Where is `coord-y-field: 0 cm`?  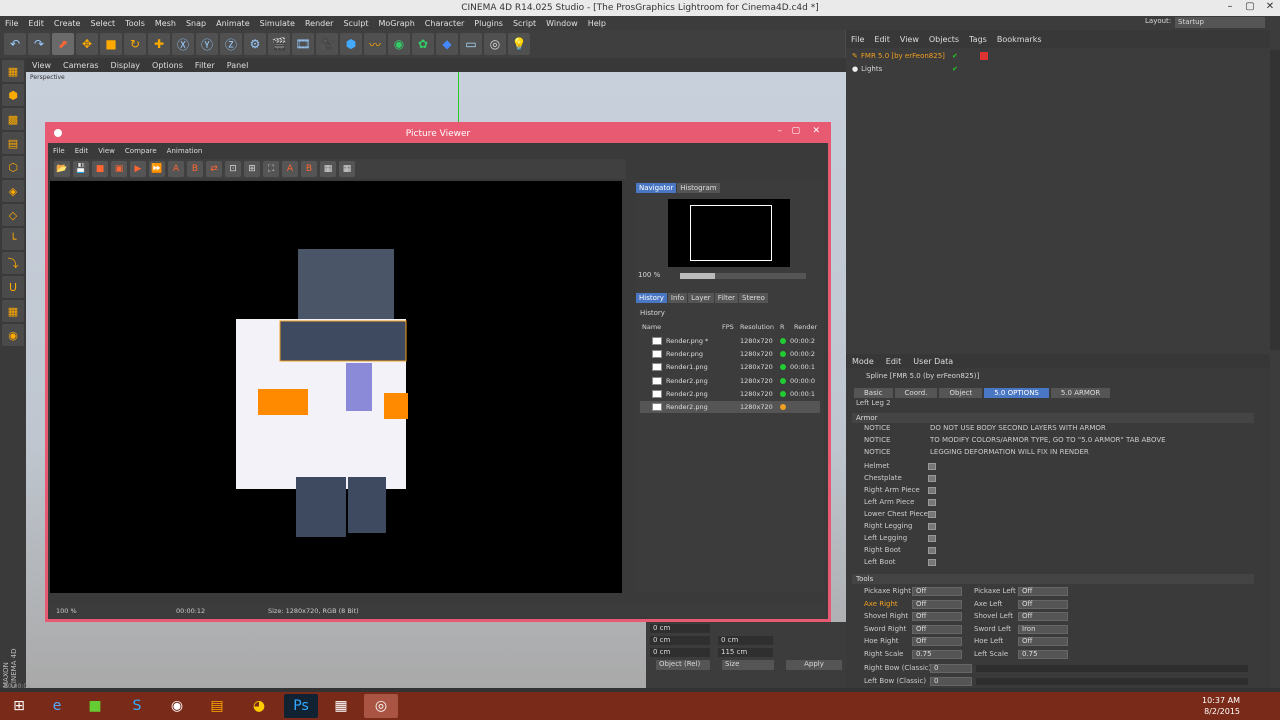 coord-y-field: 0 cm is located at coordinates (680, 640).